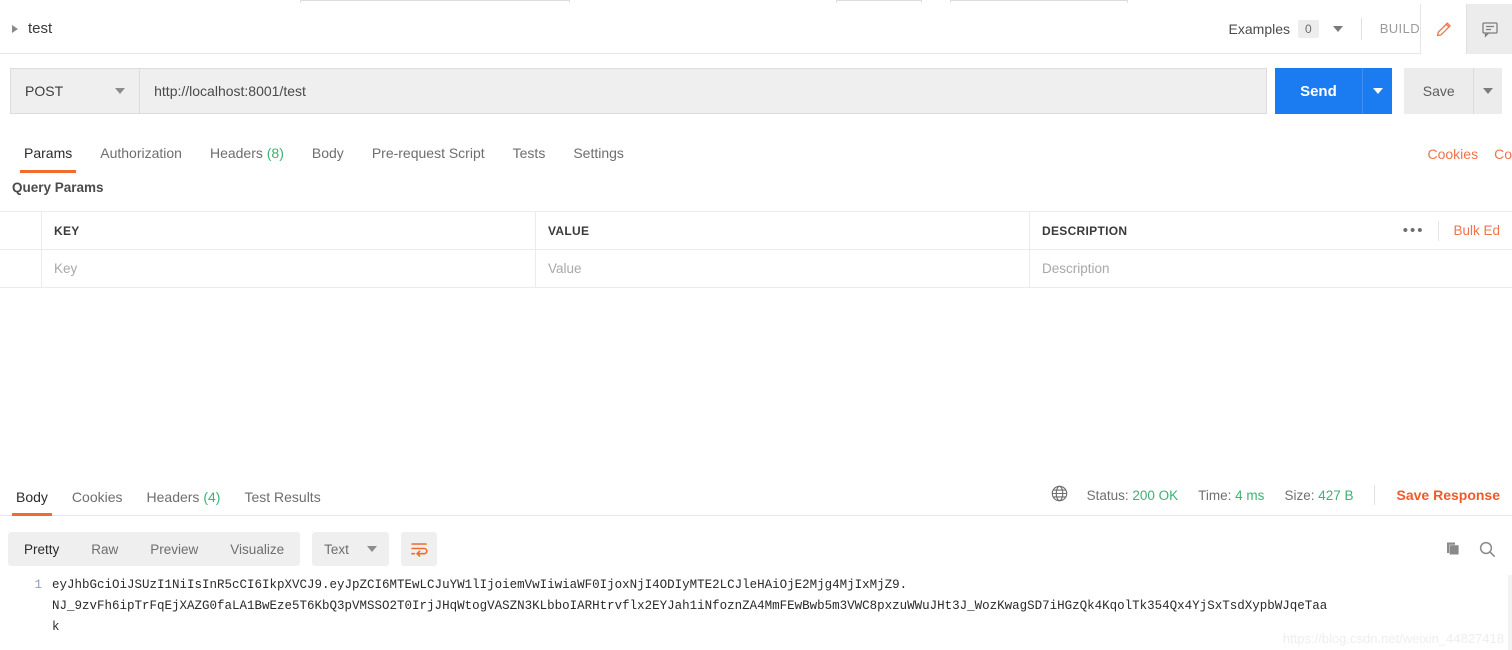 This screenshot has width=1512, height=650. What do you see at coordinates (1370, 28) in the screenshot?
I see `title-row-actions: Examples 0 BUILD` at bounding box center [1370, 28].